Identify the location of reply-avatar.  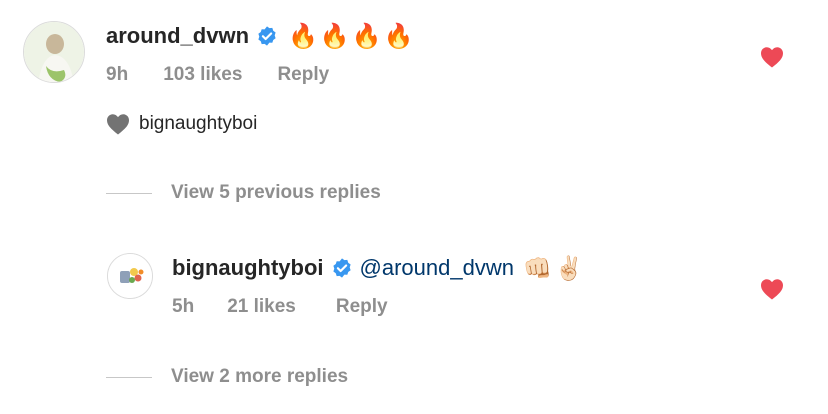
(130, 276).